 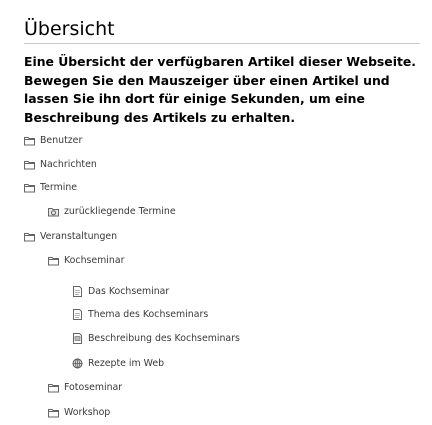 What do you see at coordinates (68, 164) in the screenshot?
I see `tree-item-label: Nachrichten` at bounding box center [68, 164].